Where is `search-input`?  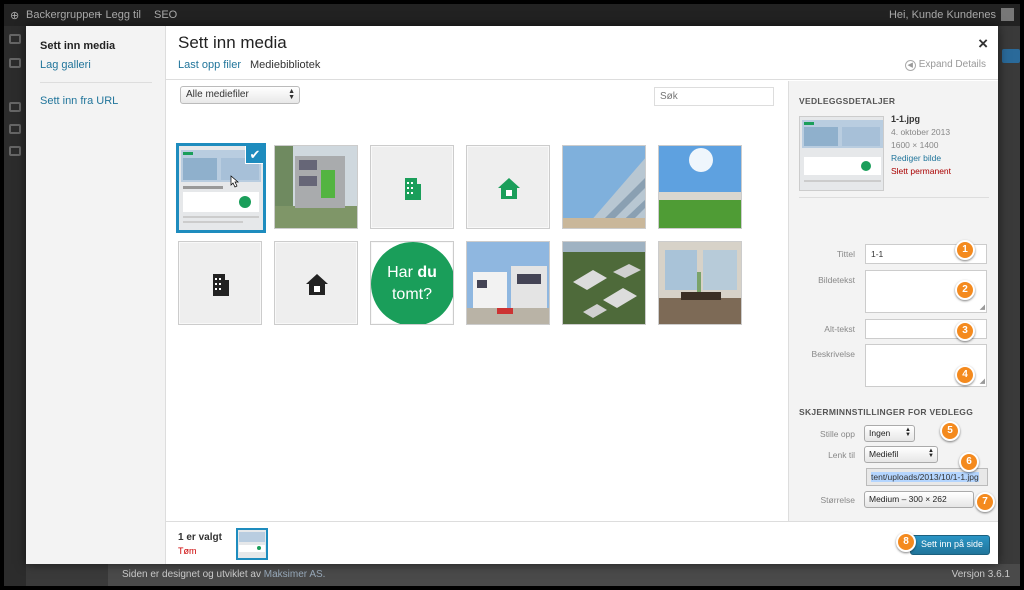
search-input is located at coordinates (714, 96).